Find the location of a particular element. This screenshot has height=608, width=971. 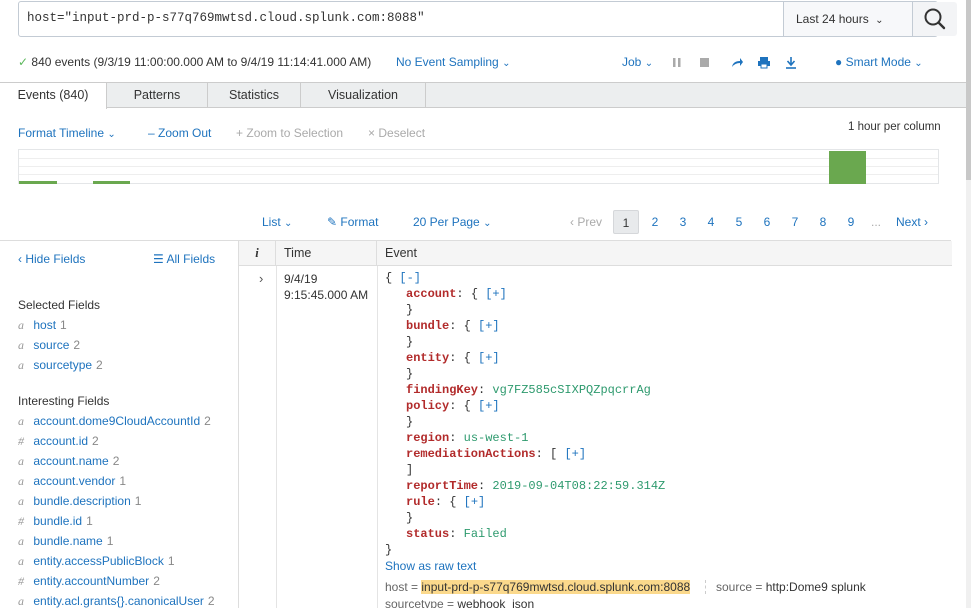

all-fields-button: ☰ All Fields is located at coordinates (184, 259).